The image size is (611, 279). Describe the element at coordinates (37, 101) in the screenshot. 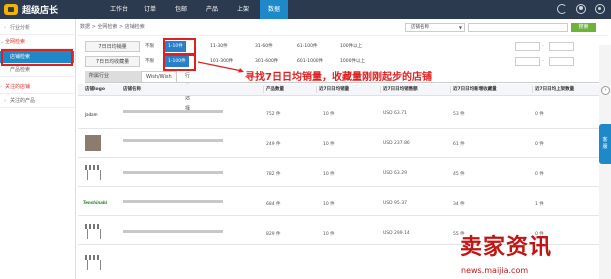

I see `sidebar-item-followed-products: › 关注的产品` at that location.